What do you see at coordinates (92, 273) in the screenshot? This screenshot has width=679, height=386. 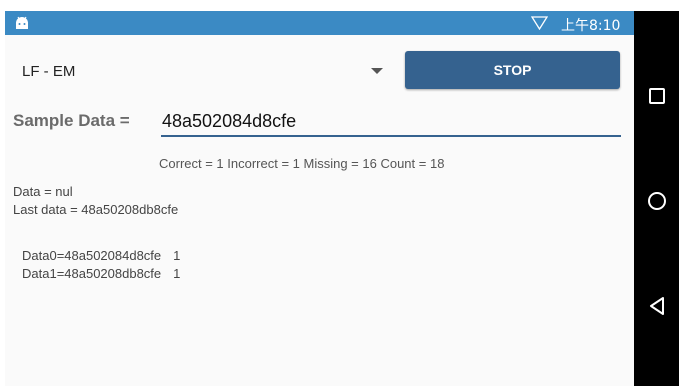 I see `list-item-label: Data1=48a50208db8cfe` at bounding box center [92, 273].